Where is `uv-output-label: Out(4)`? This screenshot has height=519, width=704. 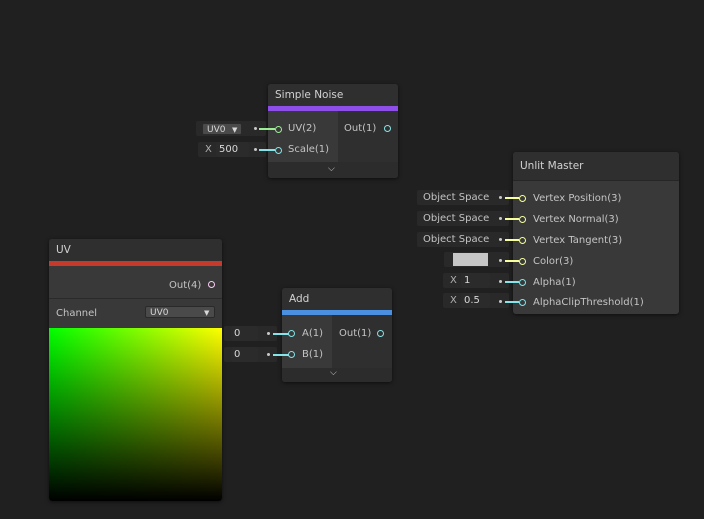
uv-output-label: Out(4) is located at coordinates (185, 285).